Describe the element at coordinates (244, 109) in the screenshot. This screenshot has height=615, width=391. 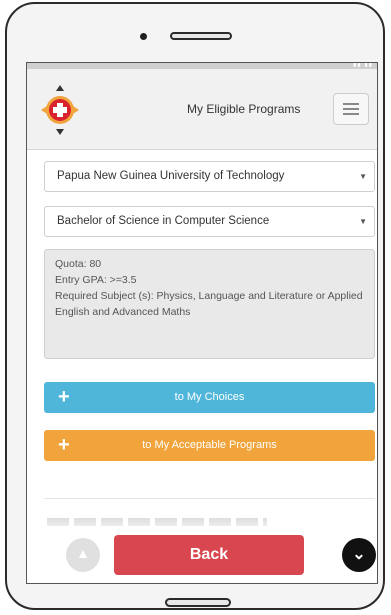
I see `page-title: My Eligible Programs` at that location.